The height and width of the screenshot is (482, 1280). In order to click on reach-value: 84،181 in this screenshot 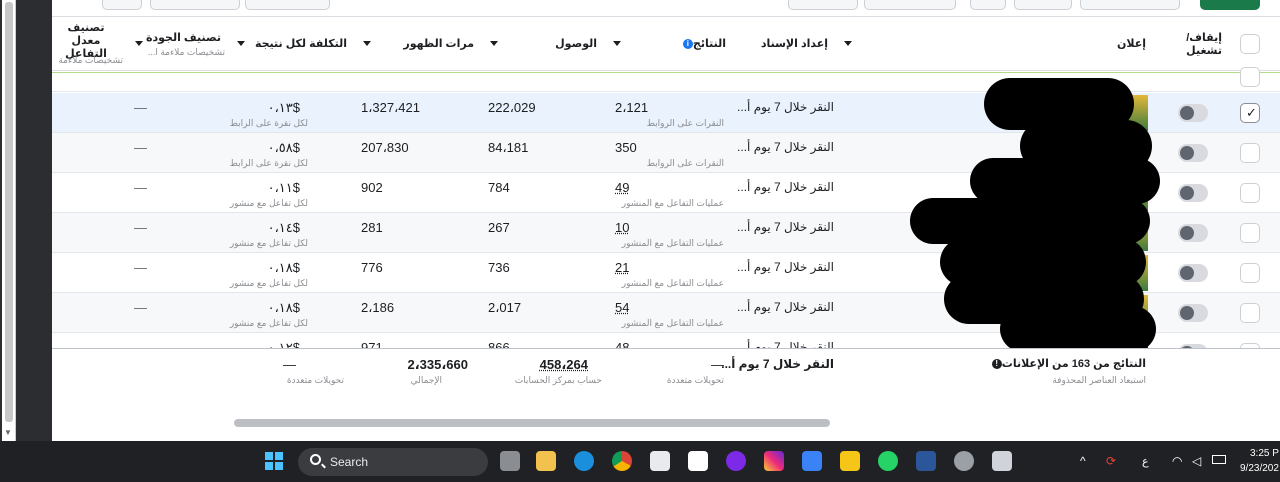, I will do `click(508, 147)`.